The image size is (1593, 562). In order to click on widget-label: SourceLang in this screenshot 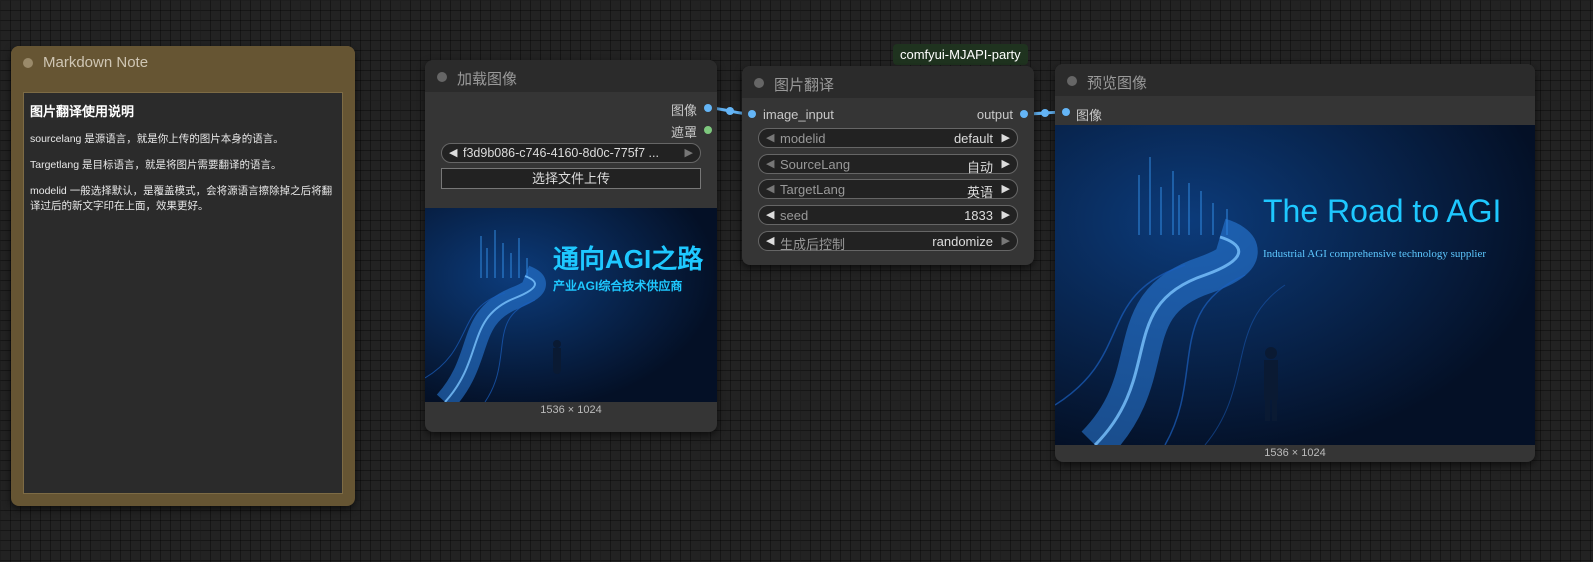, I will do `click(815, 164)`.